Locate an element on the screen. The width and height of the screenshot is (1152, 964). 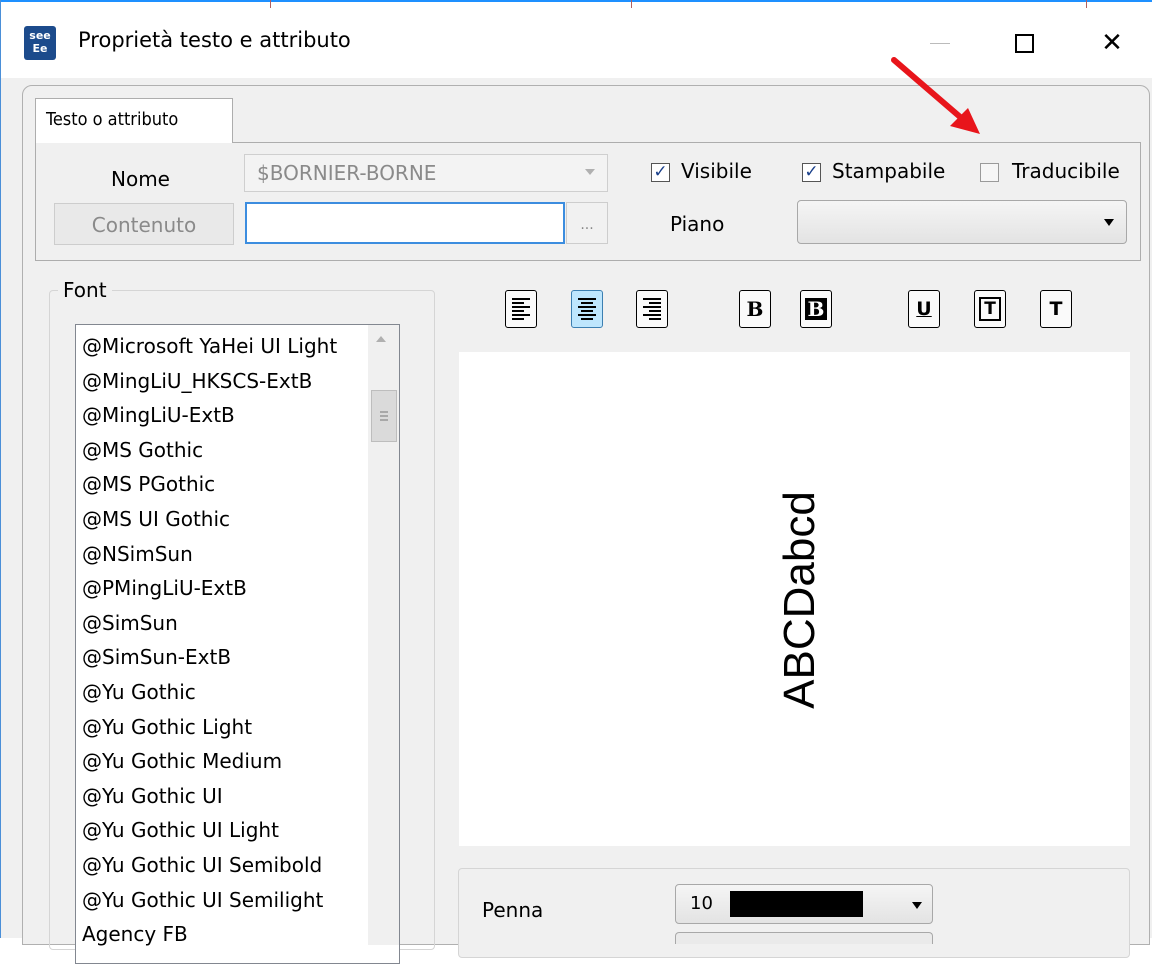
list-item: @Yu Gothic UI Semilight is located at coordinates (237, 900).